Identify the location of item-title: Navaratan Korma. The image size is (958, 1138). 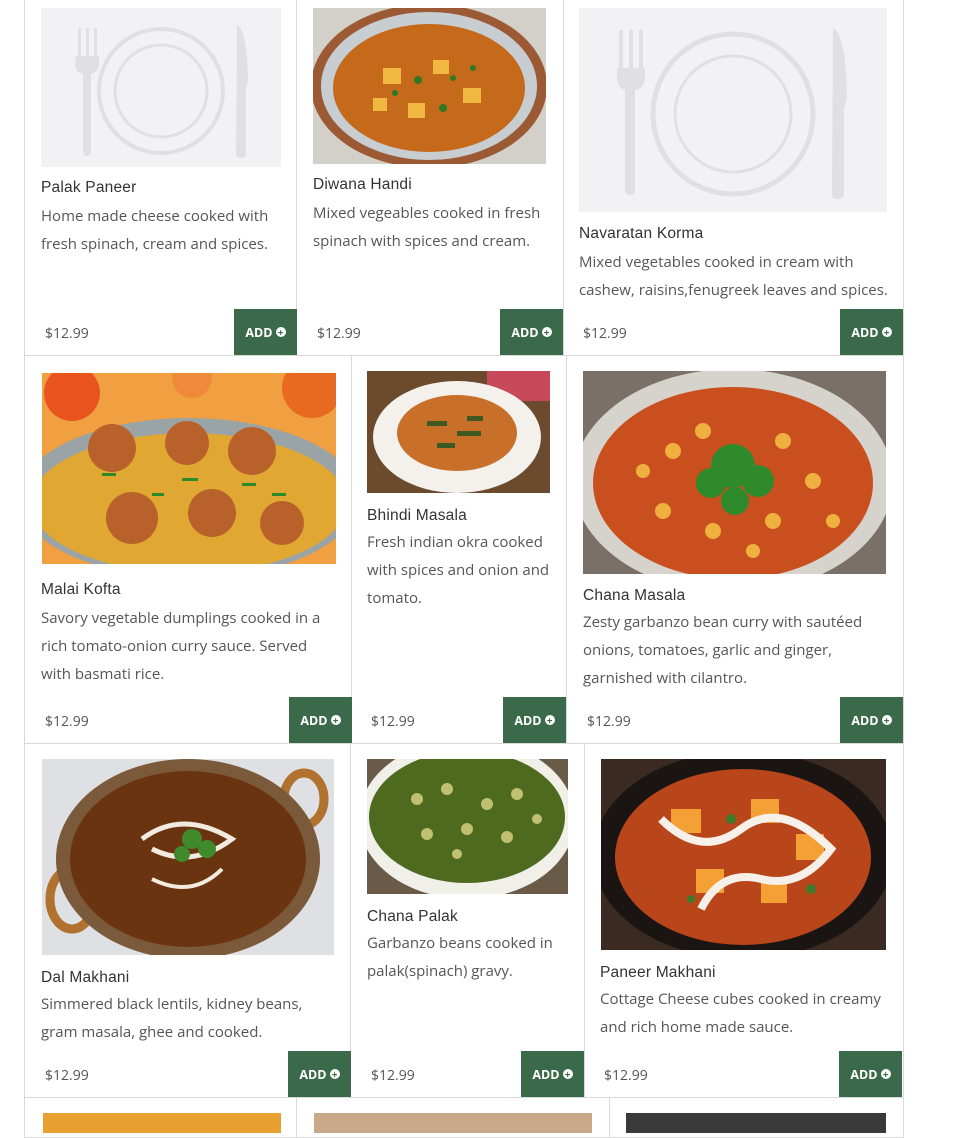
(641, 233).